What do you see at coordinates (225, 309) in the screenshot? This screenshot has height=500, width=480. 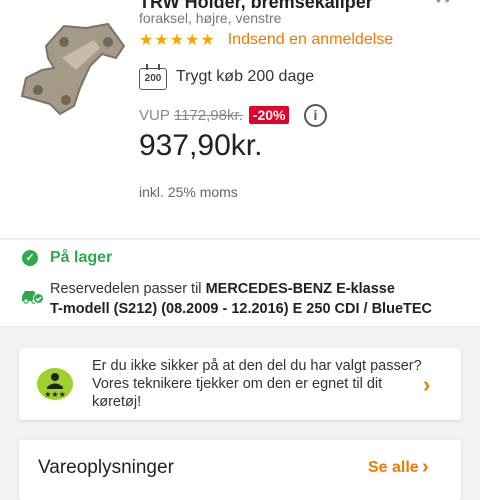 I see `vehicle-years: (08.2009 - 12.2016)` at bounding box center [225, 309].